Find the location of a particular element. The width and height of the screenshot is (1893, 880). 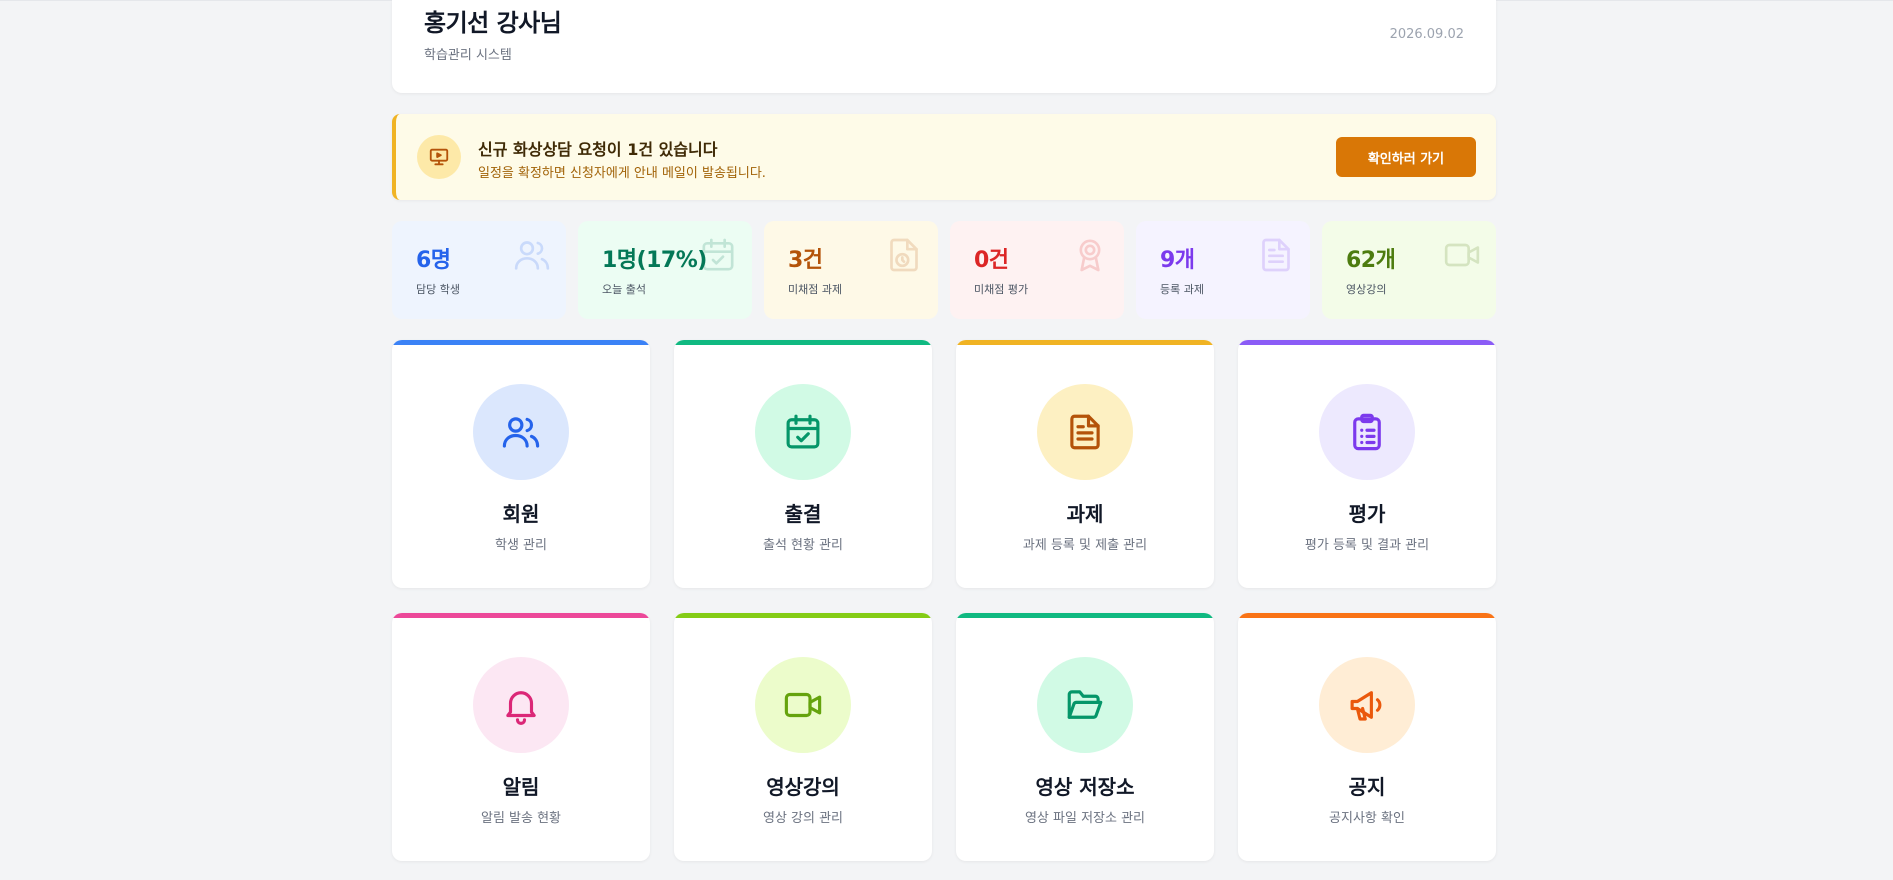

card-title: 평가 is located at coordinates (1367, 514).